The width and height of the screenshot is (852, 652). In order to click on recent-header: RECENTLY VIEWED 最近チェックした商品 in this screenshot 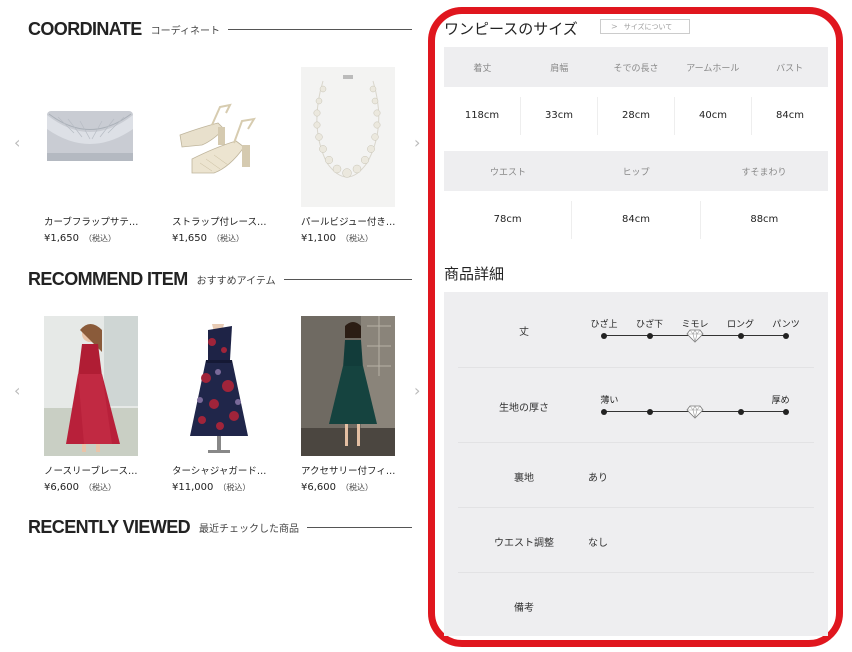, I will do `click(220, 527)`.